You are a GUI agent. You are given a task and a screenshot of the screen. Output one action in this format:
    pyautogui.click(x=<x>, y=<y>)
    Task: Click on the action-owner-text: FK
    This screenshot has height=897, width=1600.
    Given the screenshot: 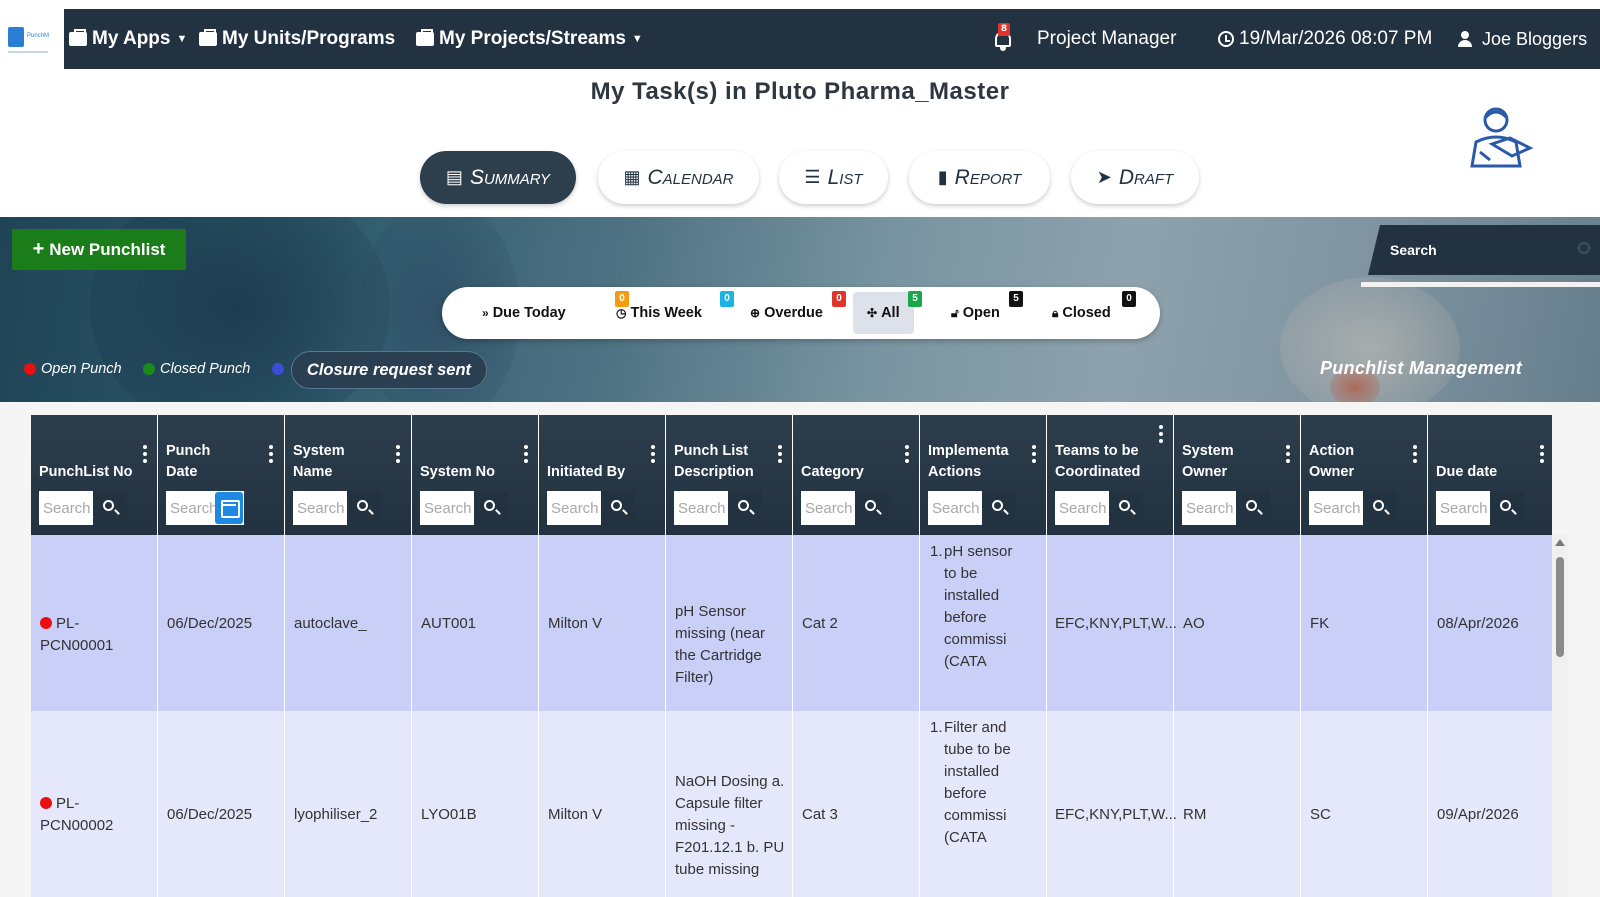 What is the action you would take?
    pyautogui.click(x=1320, y=623)
    